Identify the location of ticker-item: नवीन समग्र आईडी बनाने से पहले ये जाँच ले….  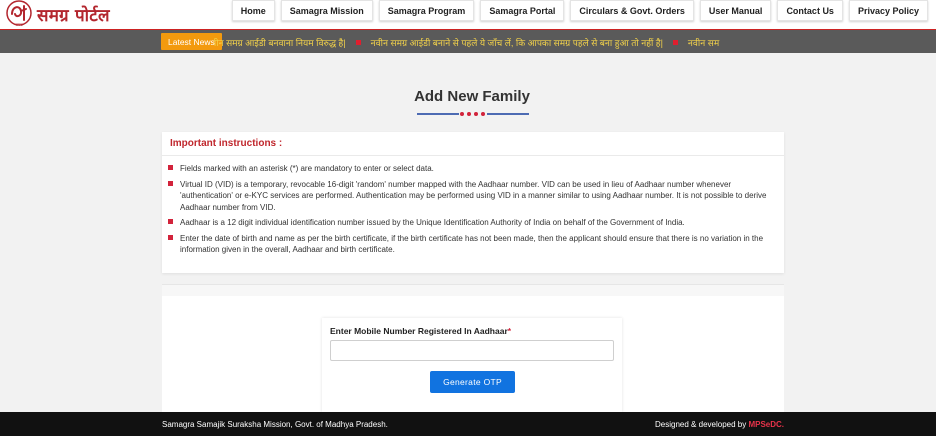
(517, 42).